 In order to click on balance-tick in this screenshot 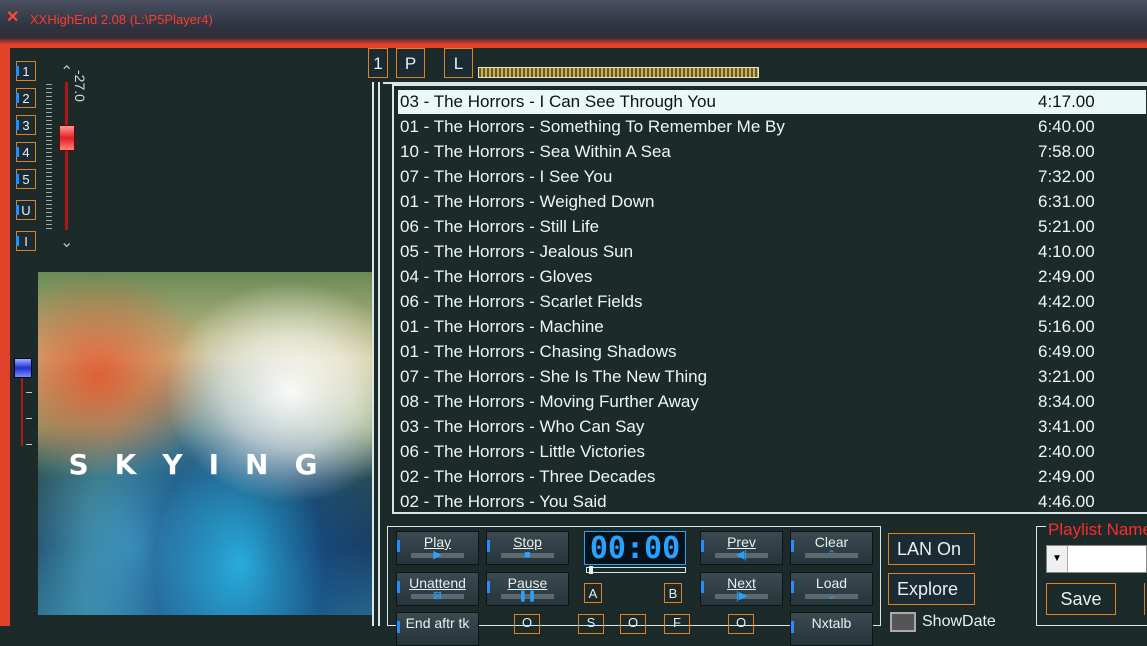, I will do `click(29, 418)`.